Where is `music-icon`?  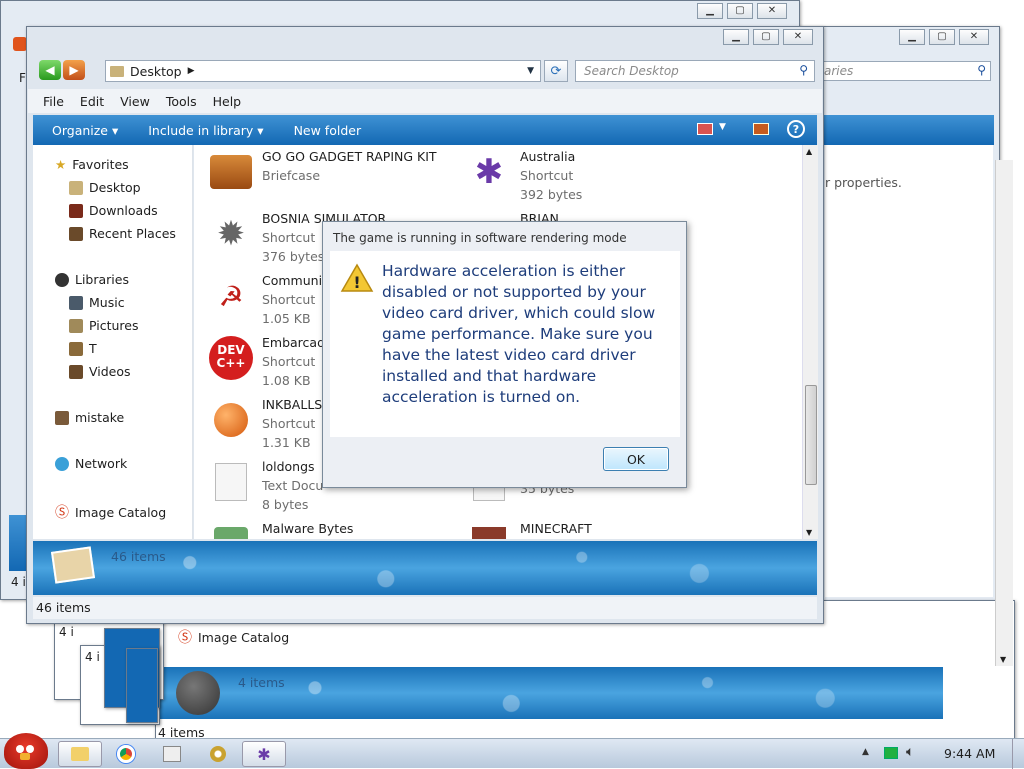
music-icon is located at coordinates (76, 302).